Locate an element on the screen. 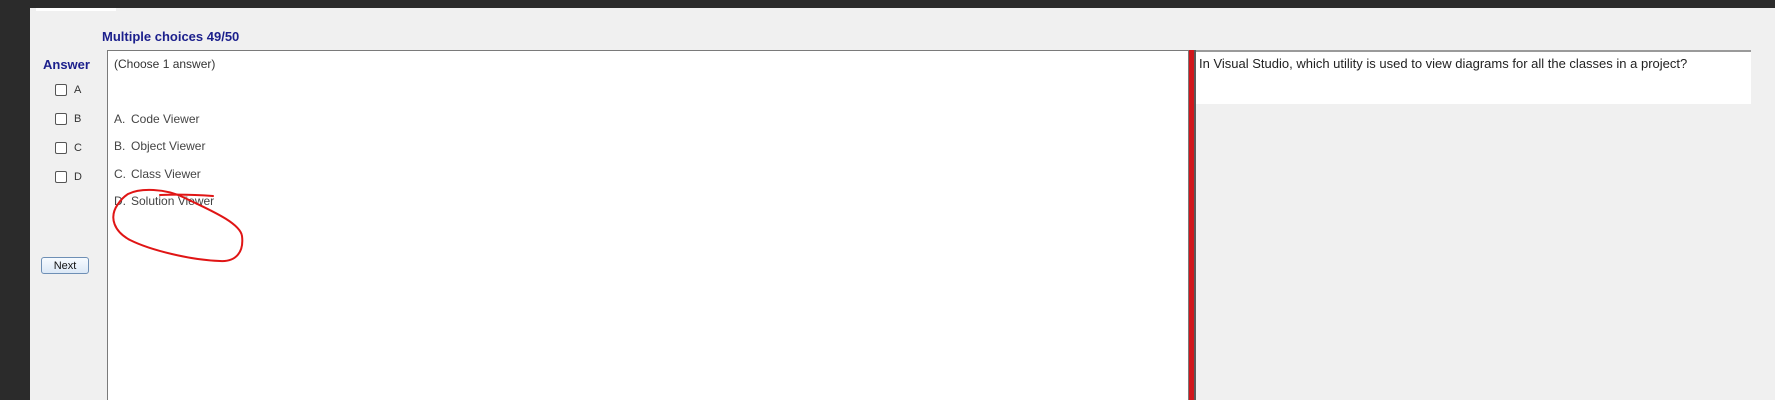 The image size is (1775, 400). next-button: Next is located at coordinates (65, 265).